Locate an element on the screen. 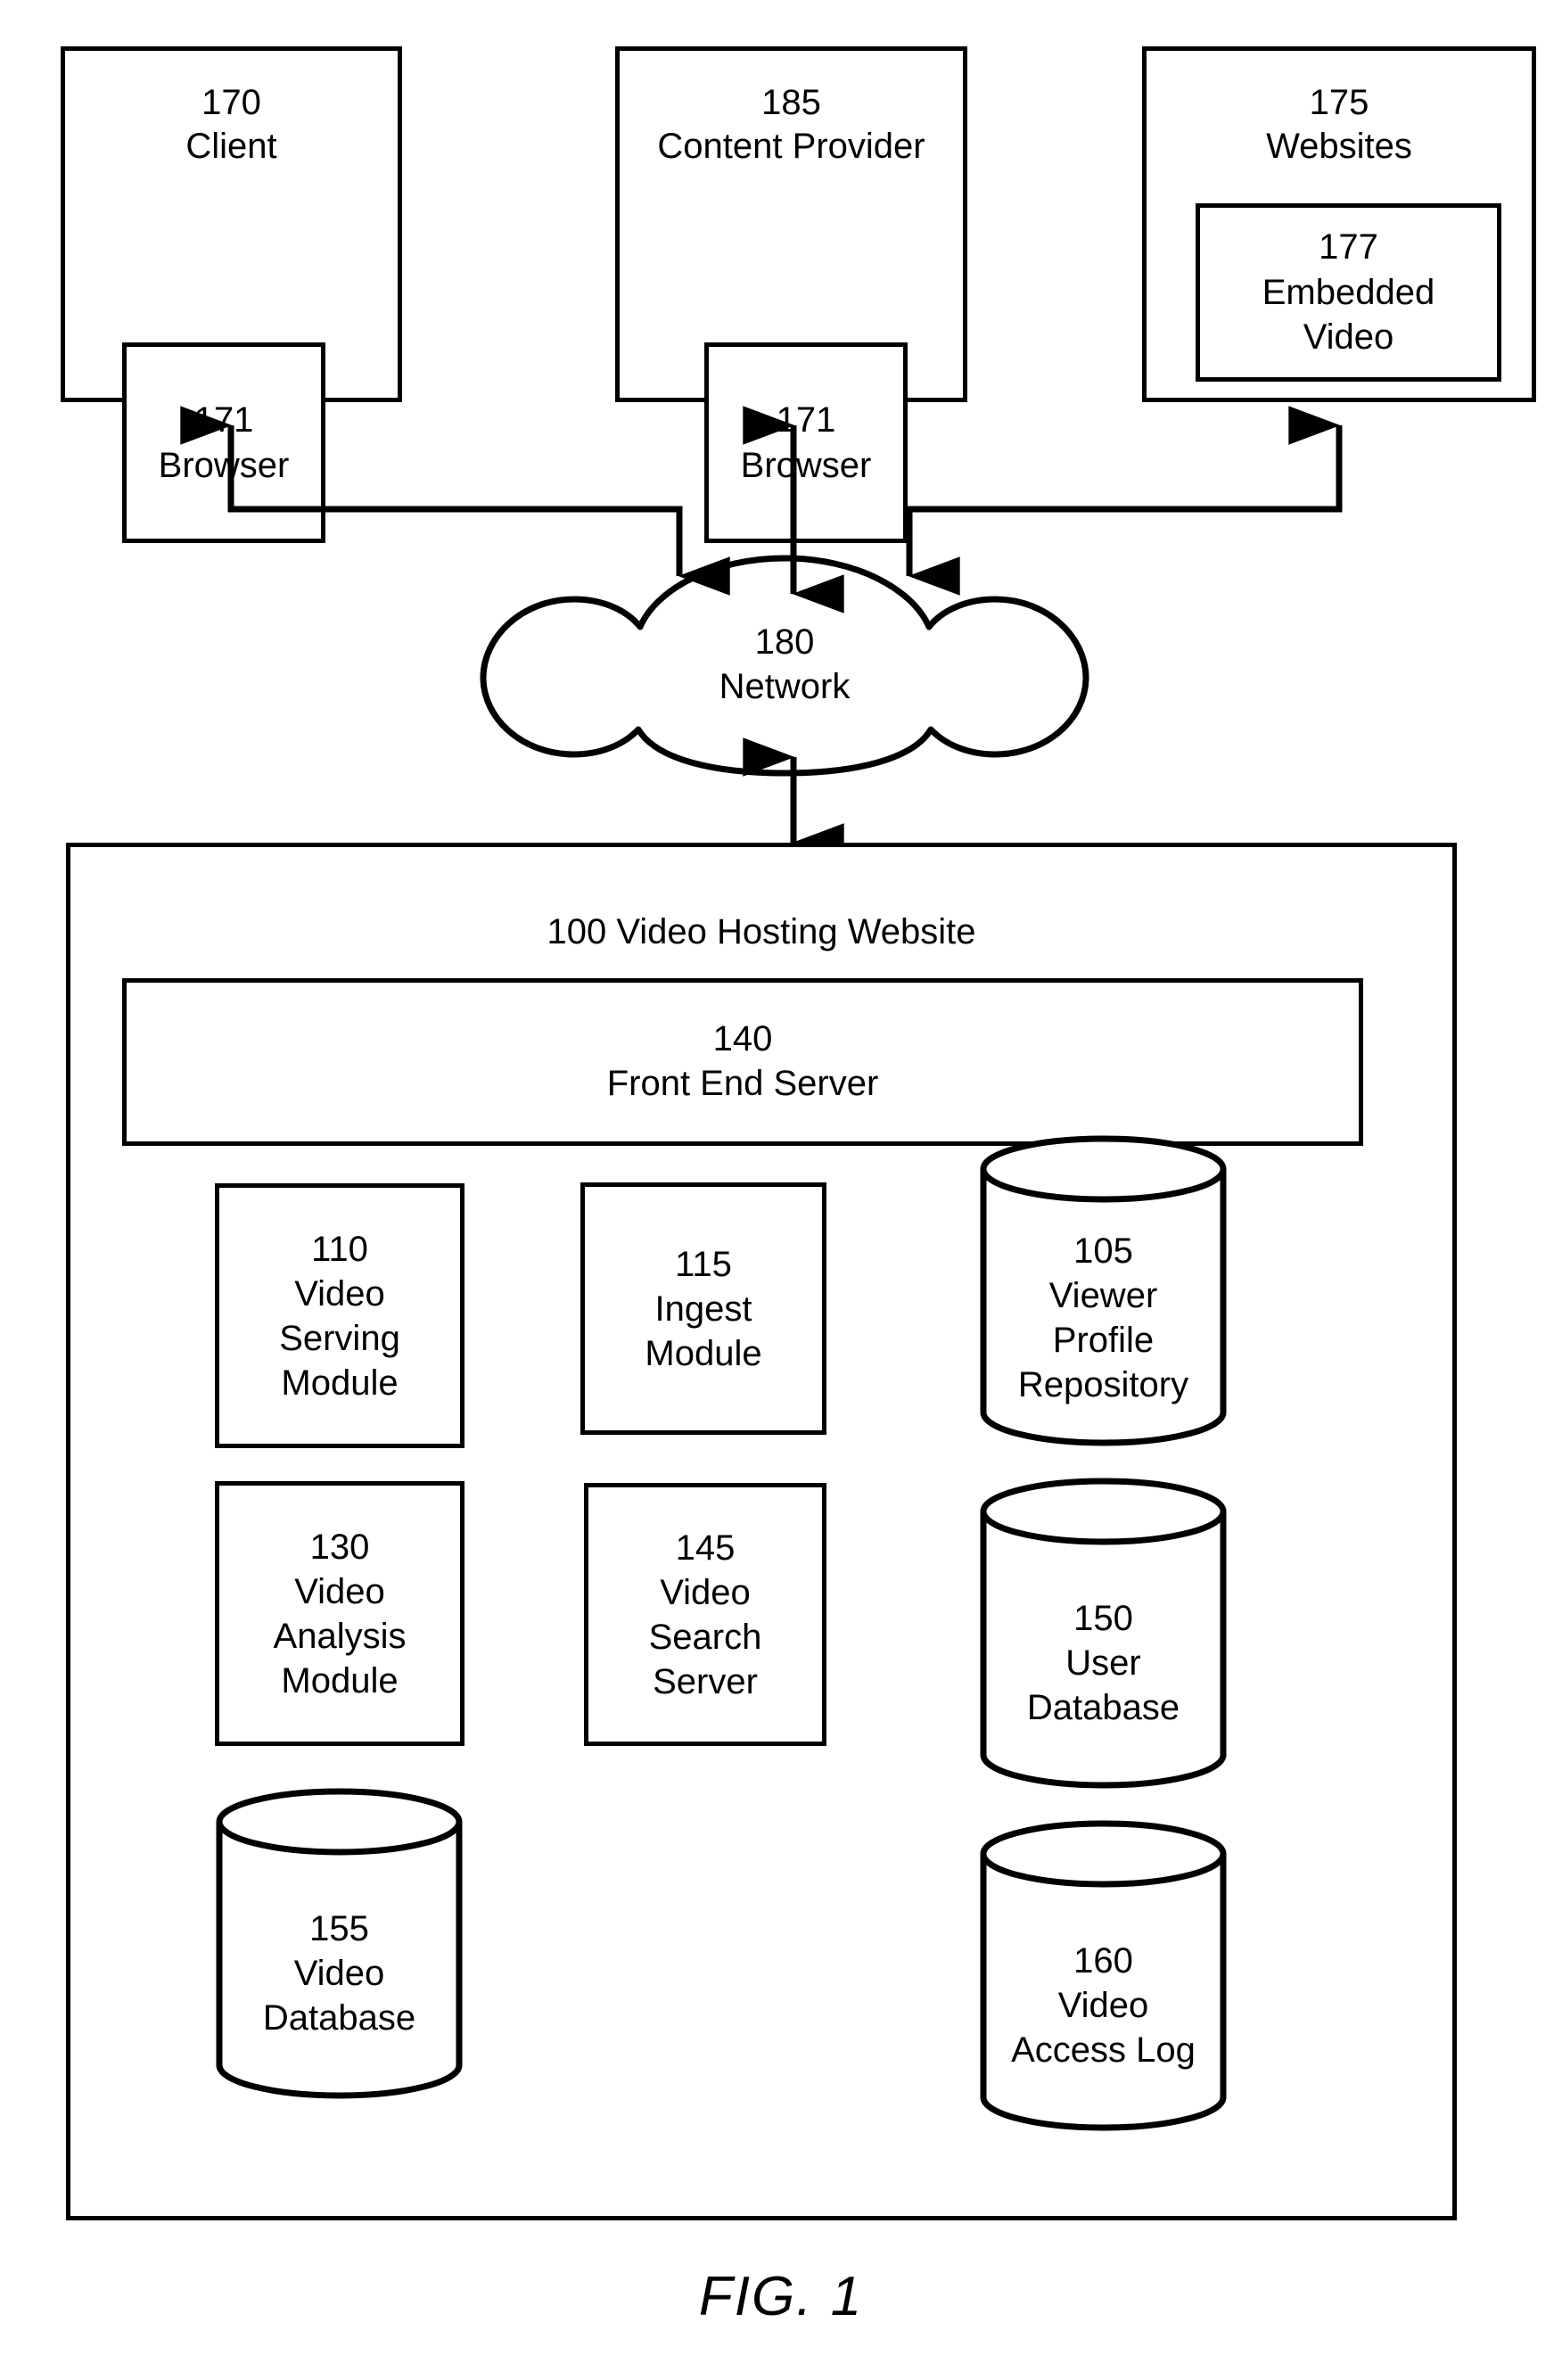 The height and width of the screenshot is (2380, 1562). client-browser-inner: 171 Browser is located at coordinates (223, 443).